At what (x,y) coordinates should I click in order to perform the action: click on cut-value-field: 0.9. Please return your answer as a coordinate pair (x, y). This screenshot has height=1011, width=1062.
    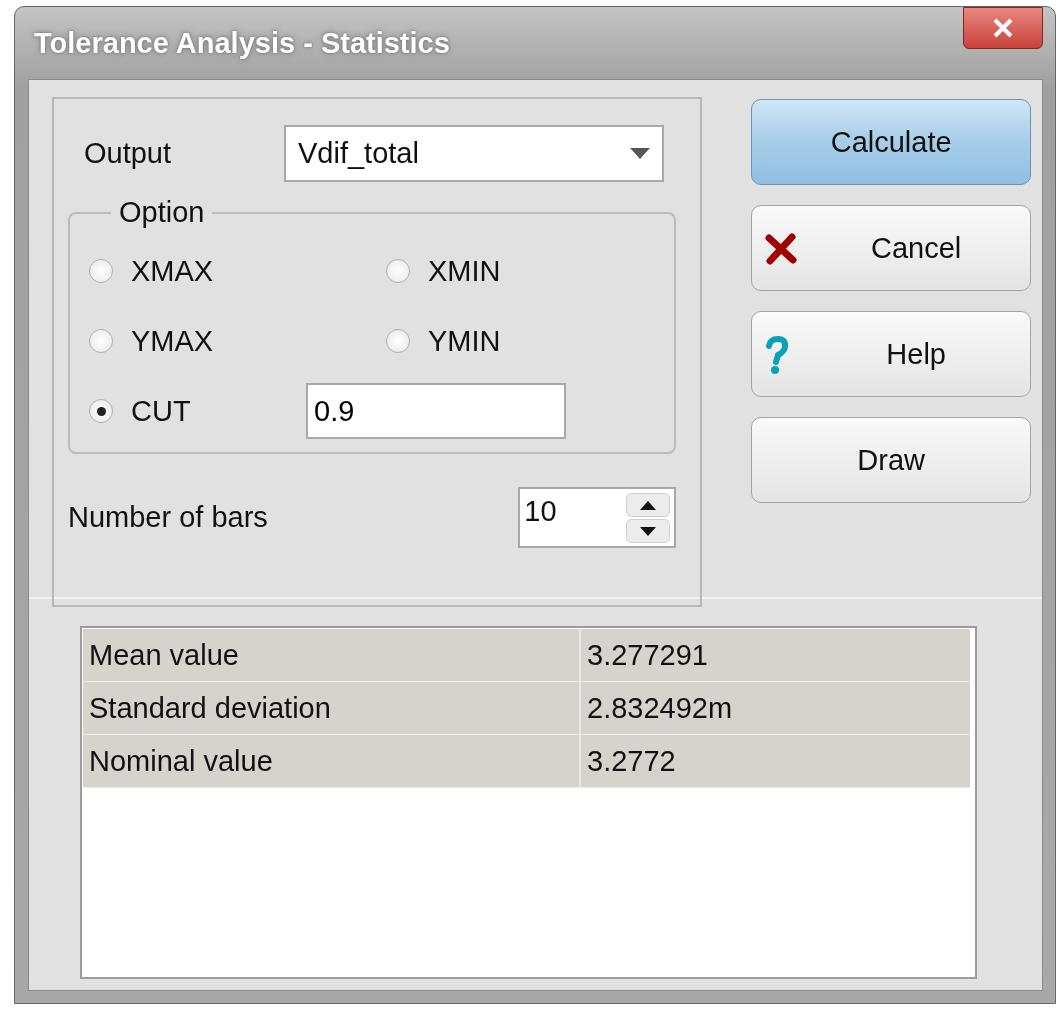
    Looking at the image, I should click on (436, 411).